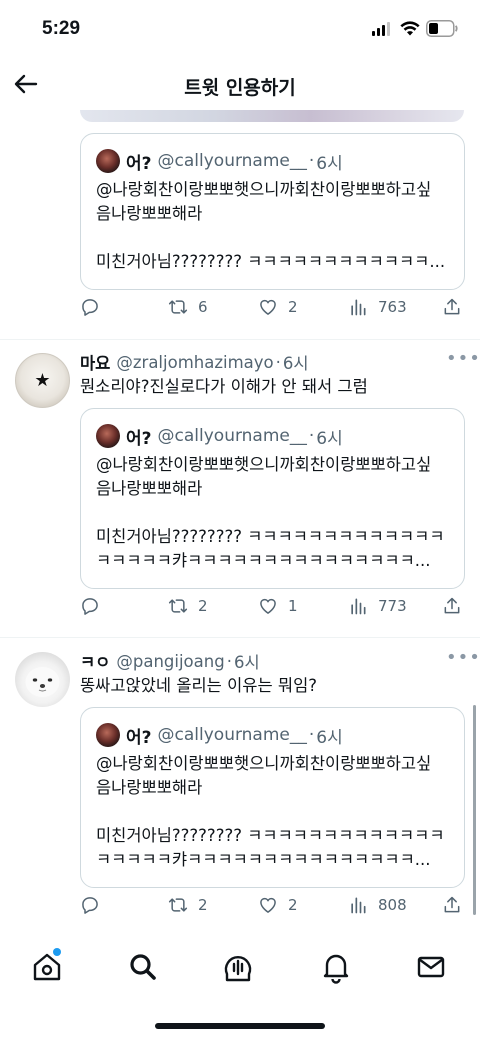  Describe the element at coordinates (240, 85) in the screenshot. I see `nav-header: 트윗 인용하기` at that location.